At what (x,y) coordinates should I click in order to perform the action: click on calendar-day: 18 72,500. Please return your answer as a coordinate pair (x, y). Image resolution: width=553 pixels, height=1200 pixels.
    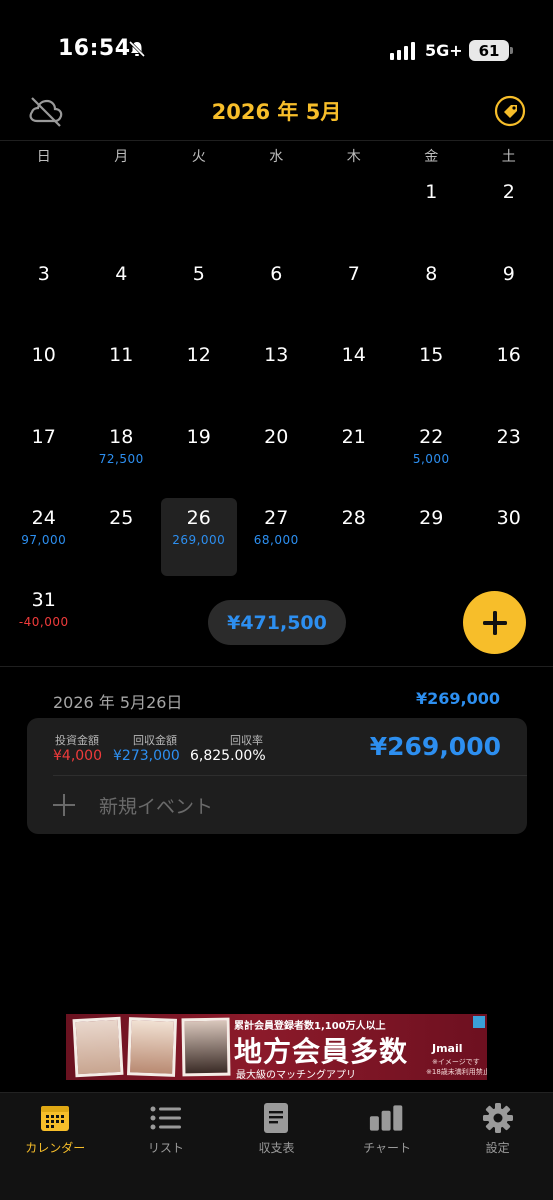
    Looking at the image, I should click on (122, 456).